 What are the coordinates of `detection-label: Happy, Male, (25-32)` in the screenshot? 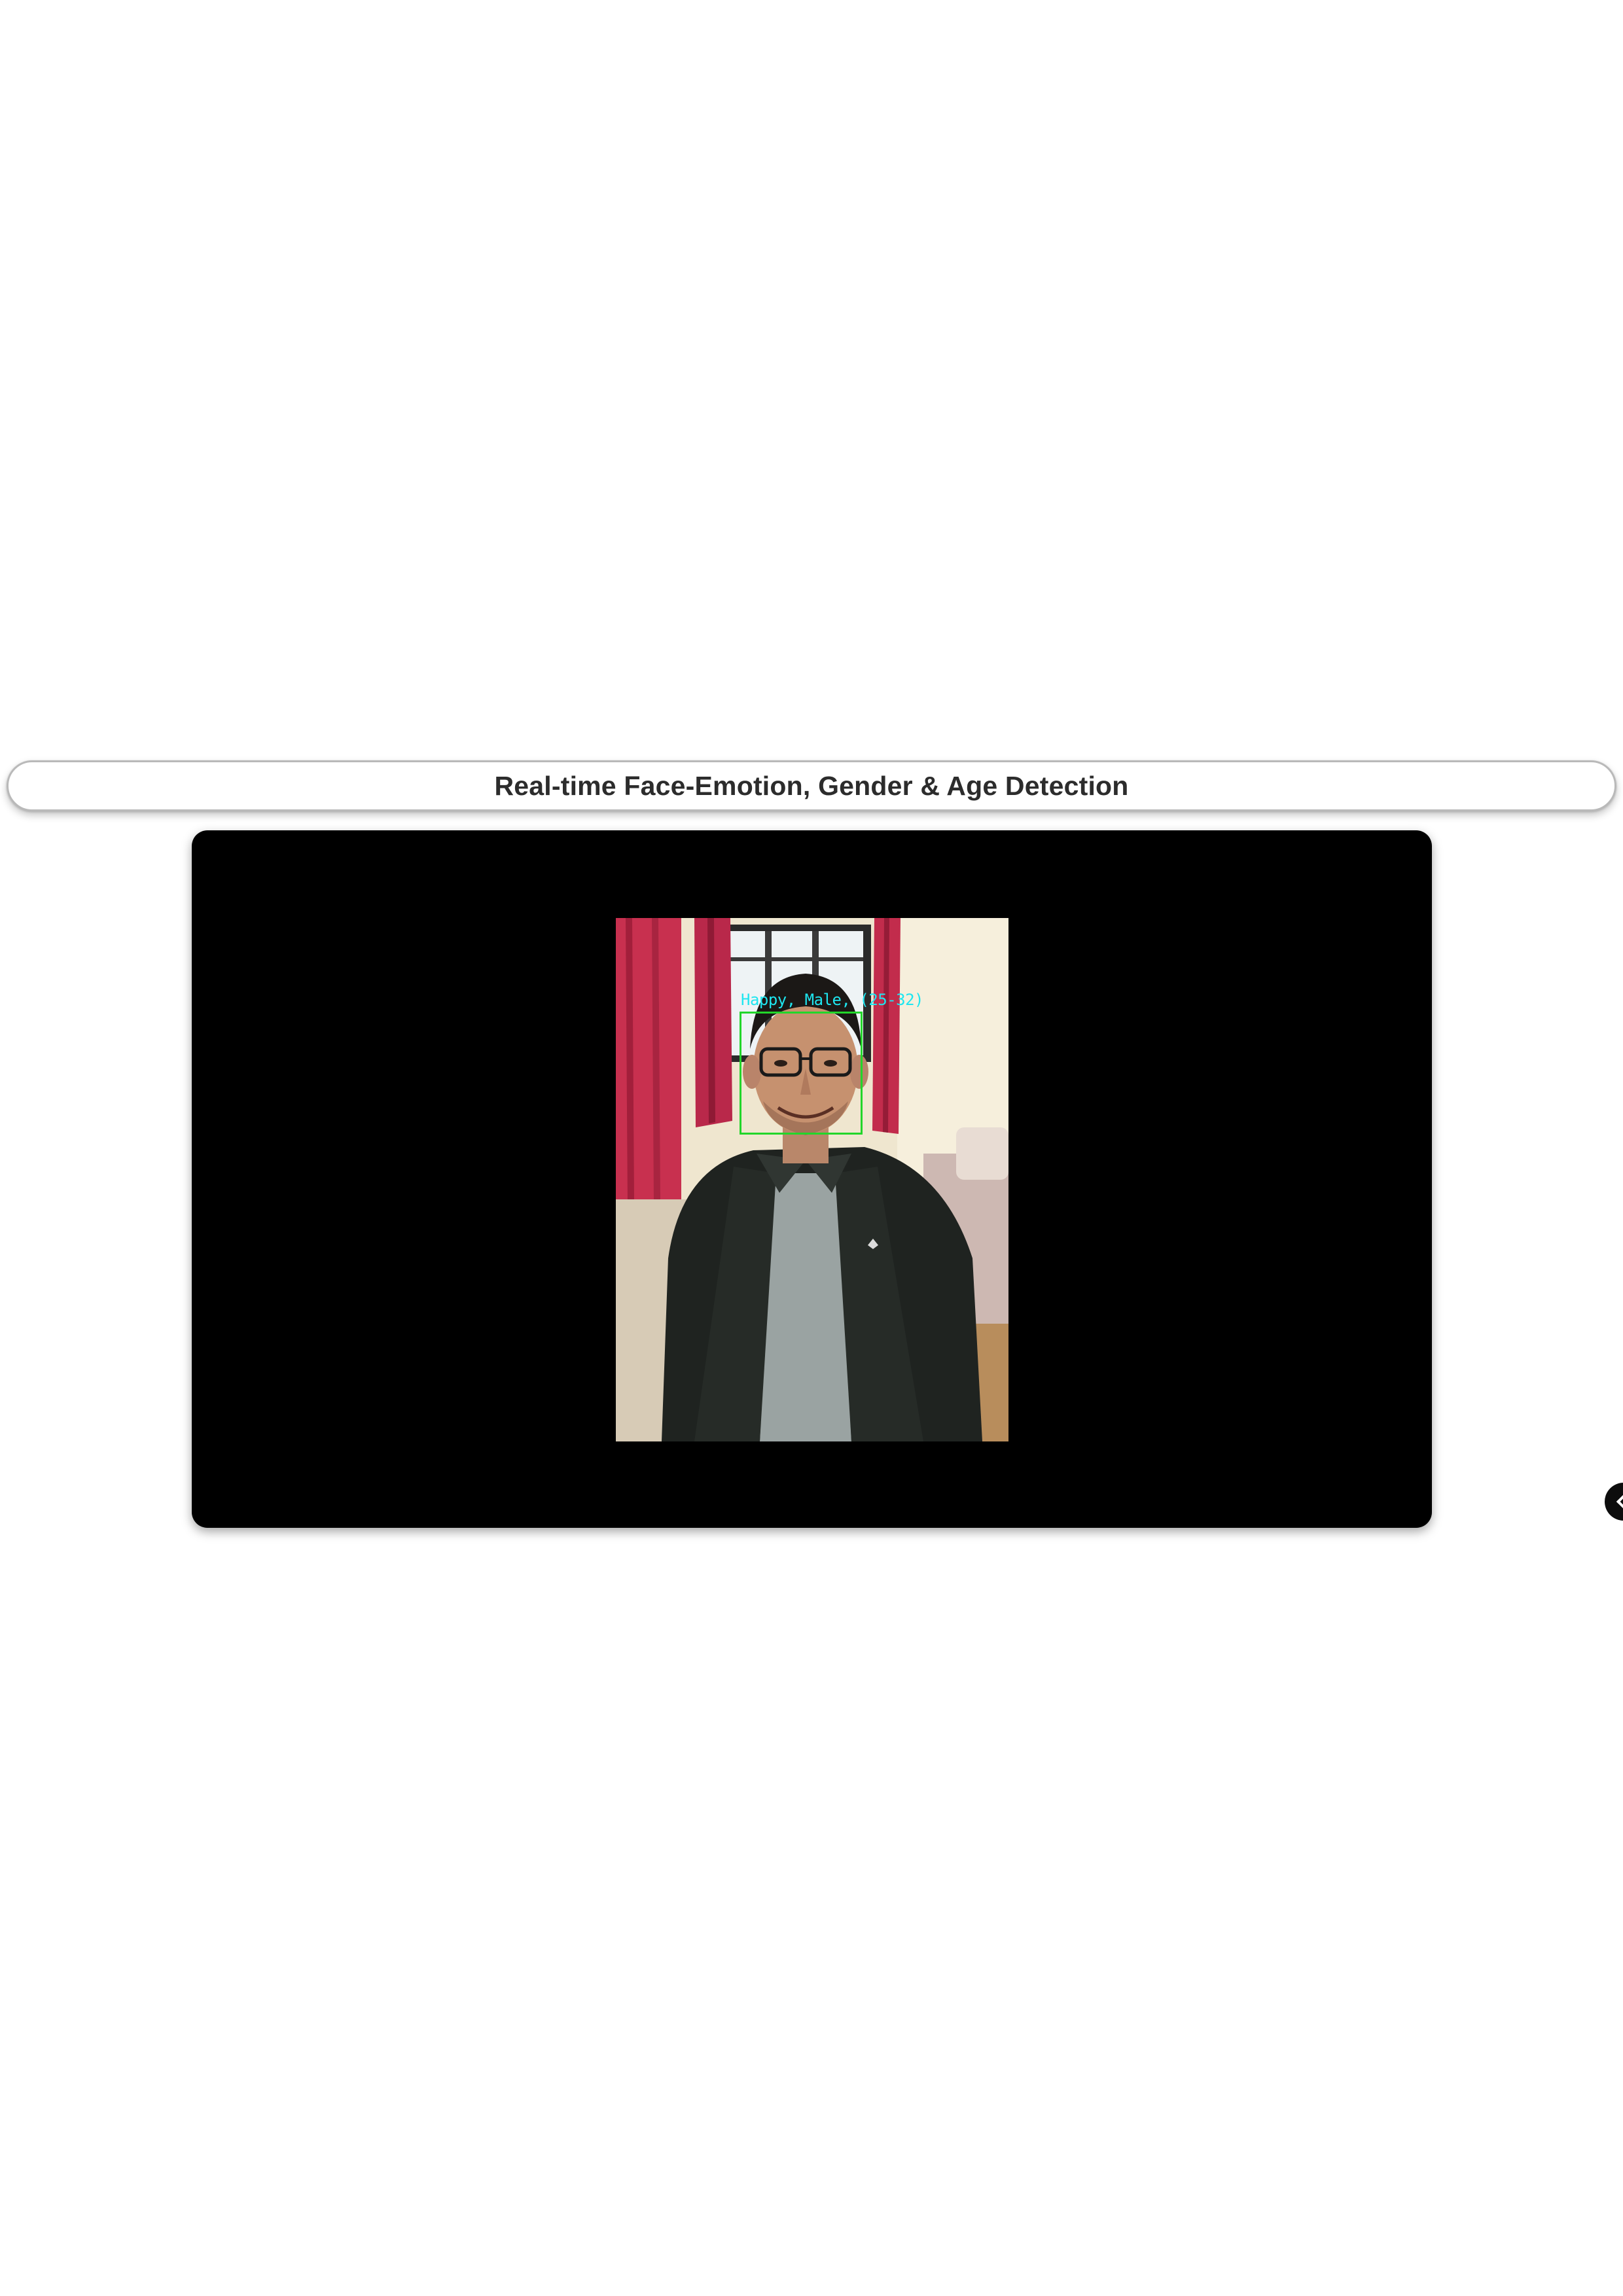 It's located at (832, 1000).